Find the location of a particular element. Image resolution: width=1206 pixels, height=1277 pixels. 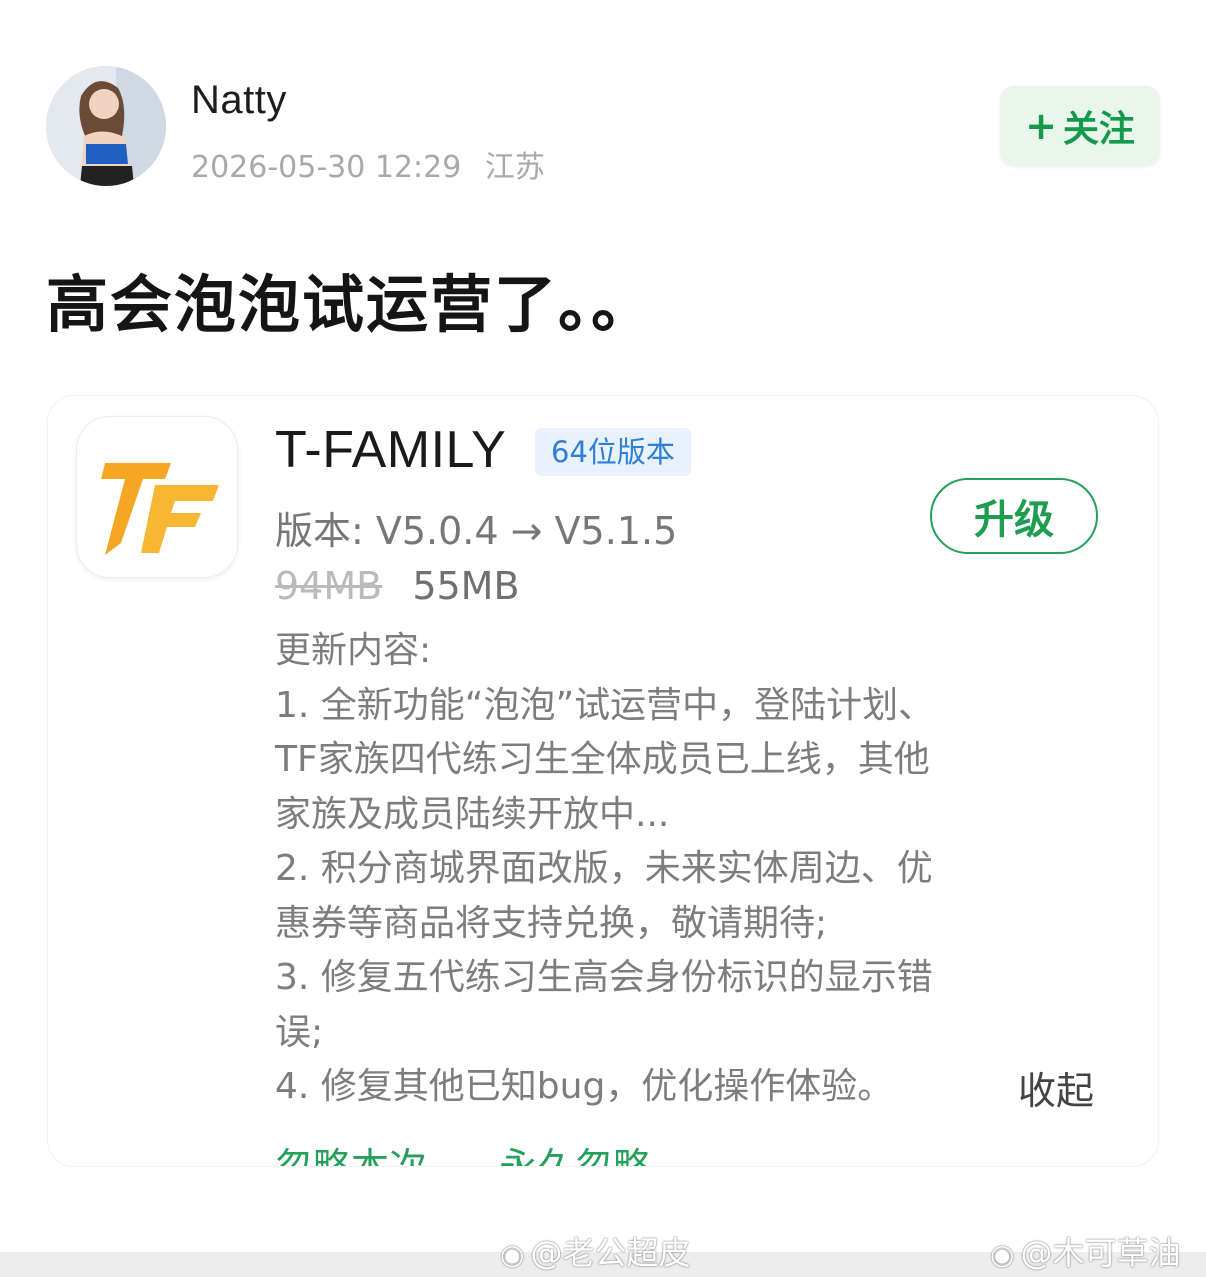

watermark-right: ◉ @木可草油 is located at coordinates (1085, 1251).